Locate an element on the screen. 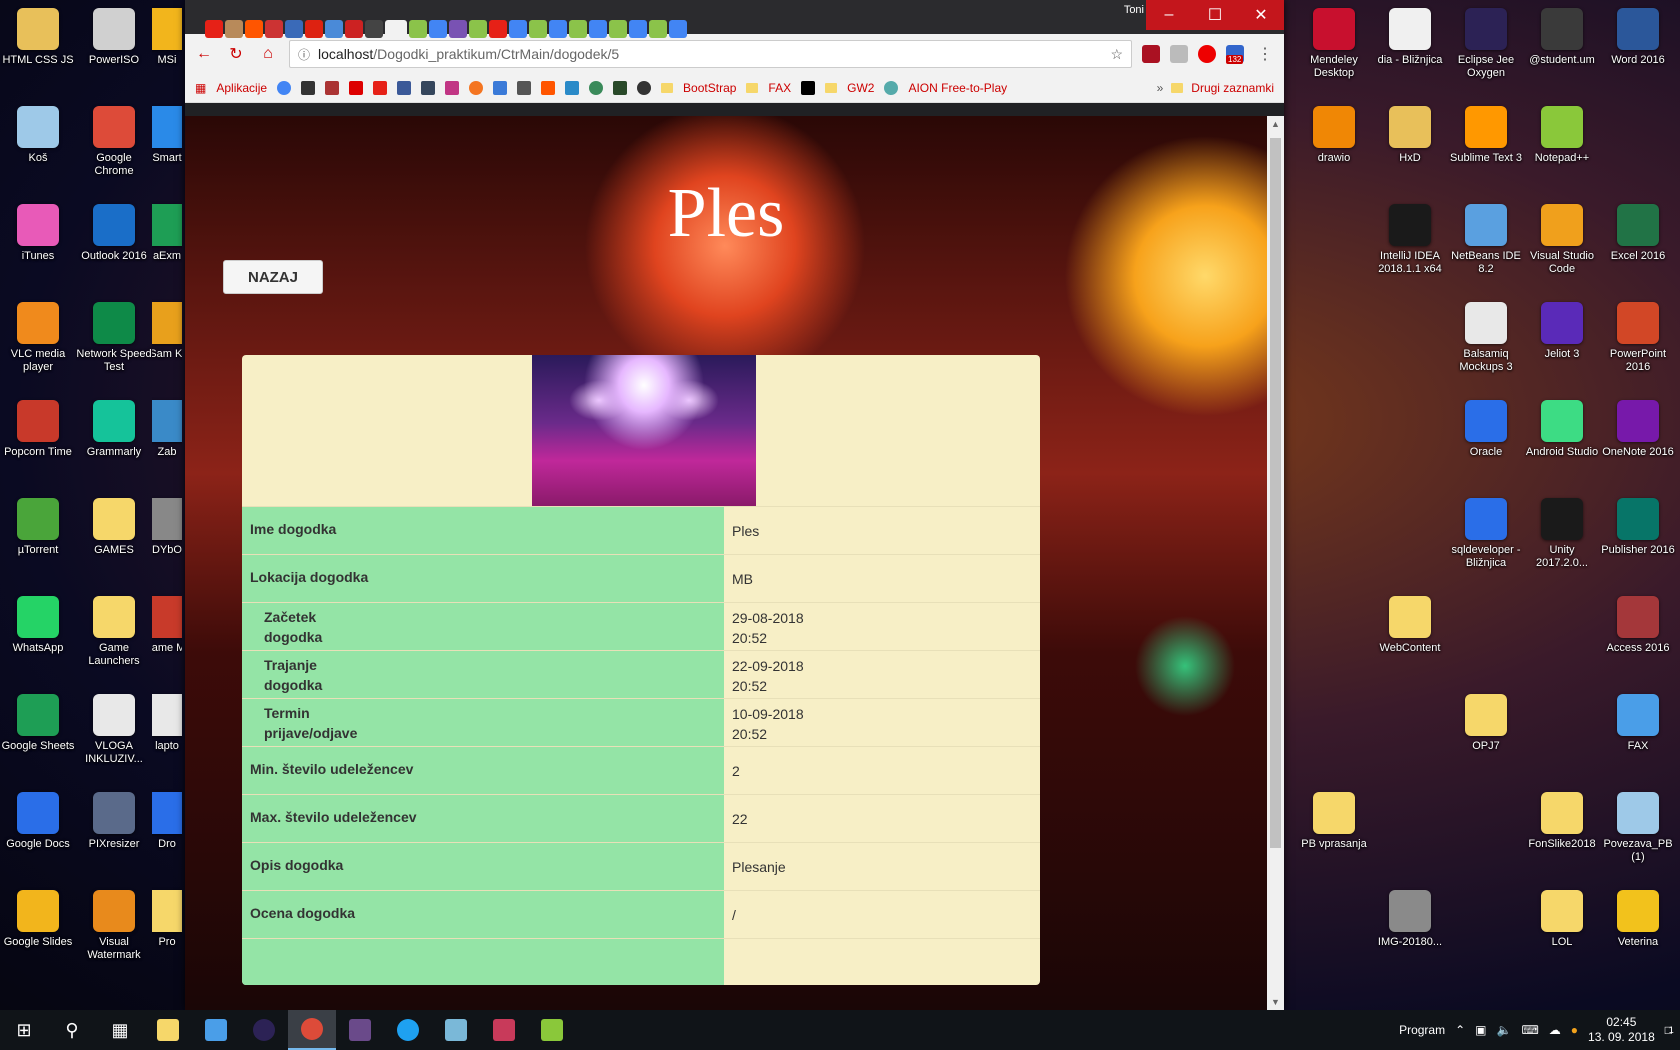 The height and width of the screenshot is (1050, 1680). left-icon-13: Network Speed Test is located at coordinates (114, 343).